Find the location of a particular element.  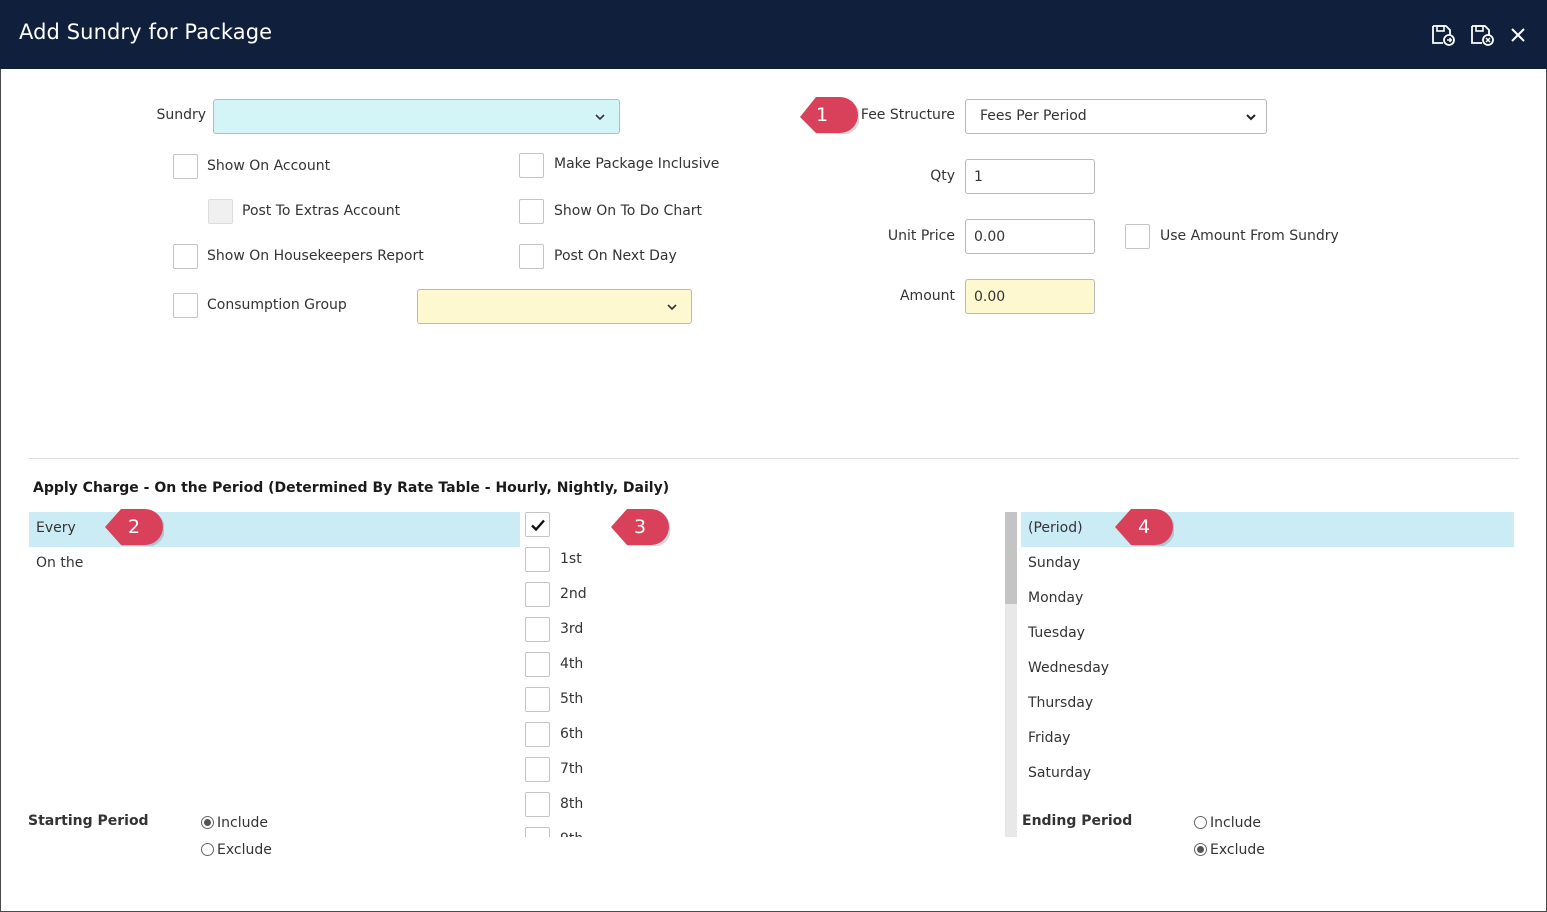

use-amount-from-sundry-label: Use Amount From Sundry is located at coordinates (1249, 236).